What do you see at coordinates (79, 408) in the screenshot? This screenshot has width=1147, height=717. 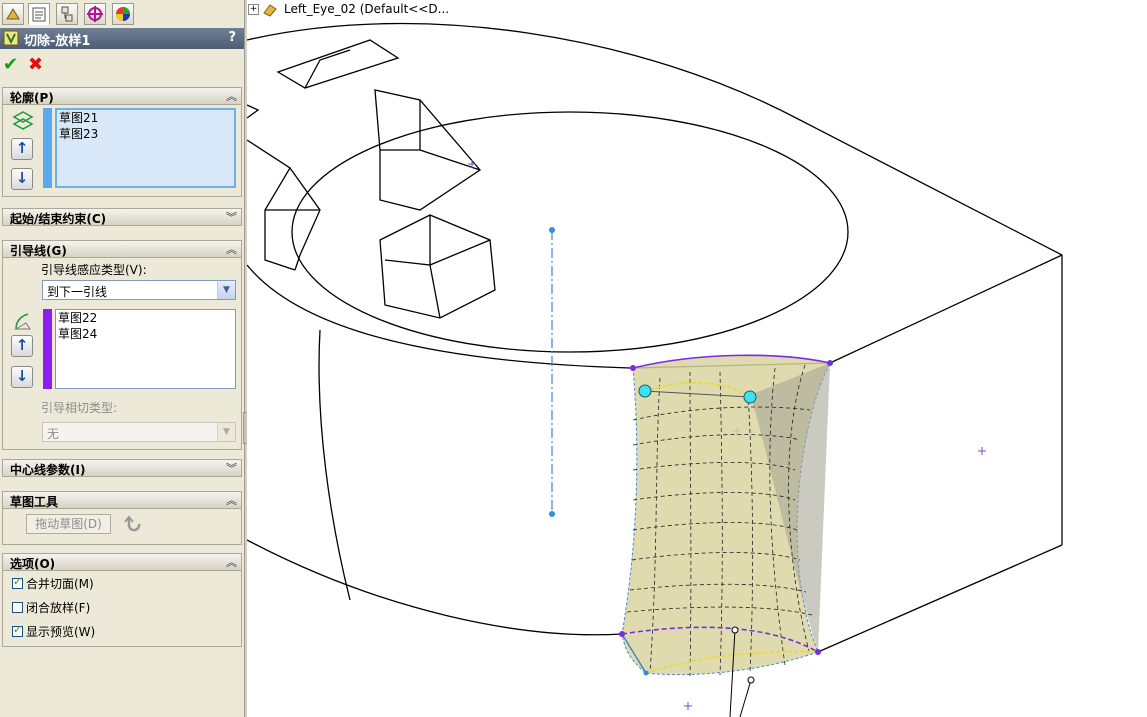 I see `tangency-type-label: 引导相切类型:` at bounding box center [79, 408].